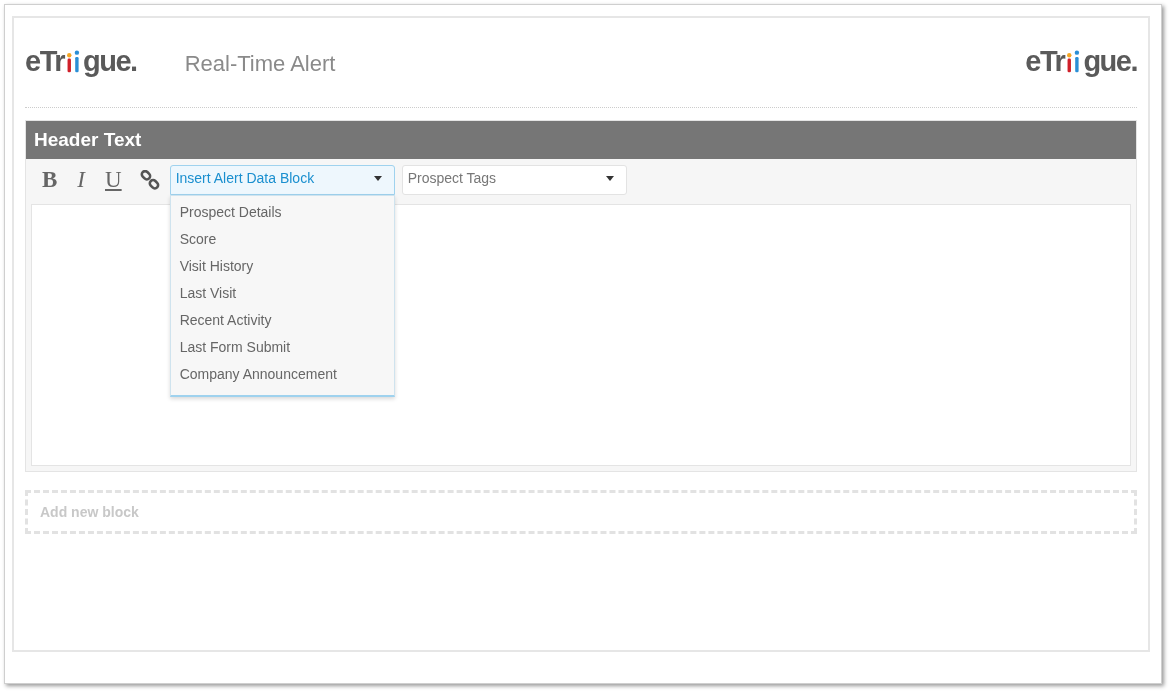 The image size is (1171, 691). I want to click on menu-item: Score, so click(282, 242).